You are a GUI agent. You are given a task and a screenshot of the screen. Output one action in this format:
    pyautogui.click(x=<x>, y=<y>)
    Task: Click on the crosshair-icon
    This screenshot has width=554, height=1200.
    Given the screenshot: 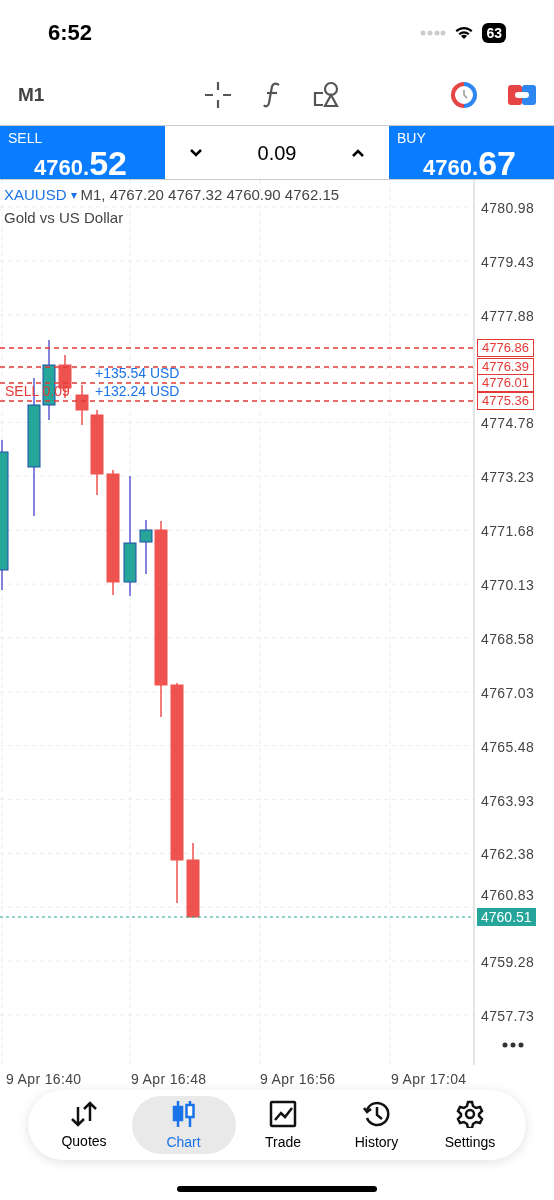 What is the action you would take?
    pyautogui.click(x=218, y=95)
    